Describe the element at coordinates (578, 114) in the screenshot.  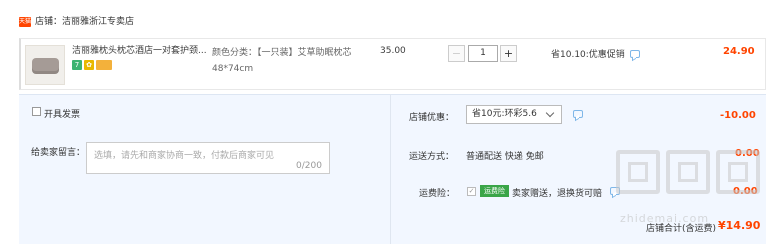
I see `discount-info-icon` at that location.